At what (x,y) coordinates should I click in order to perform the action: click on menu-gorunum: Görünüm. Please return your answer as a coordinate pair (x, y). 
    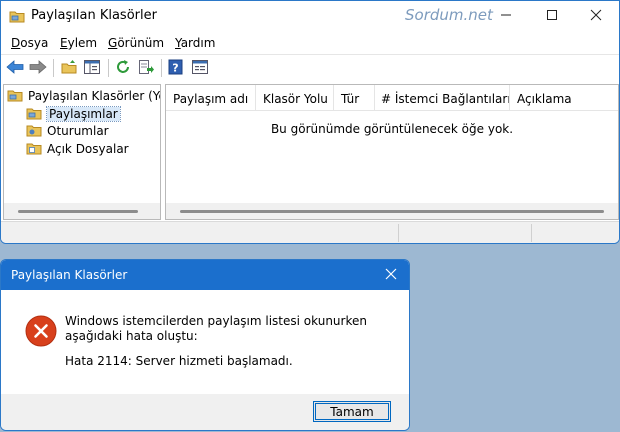
    Looking at the image, I should click on (136, 43).